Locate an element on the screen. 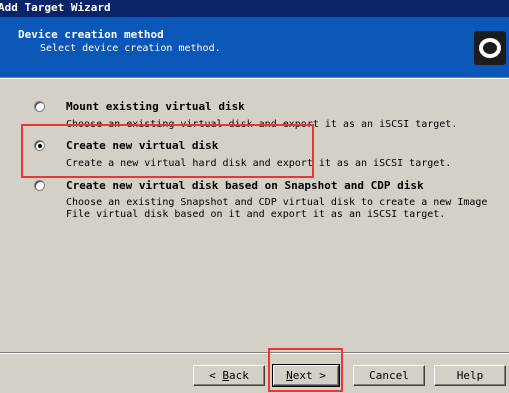 This screenshot has height=393, width=509. app-logo-icon is located at coordinates (490, 48).